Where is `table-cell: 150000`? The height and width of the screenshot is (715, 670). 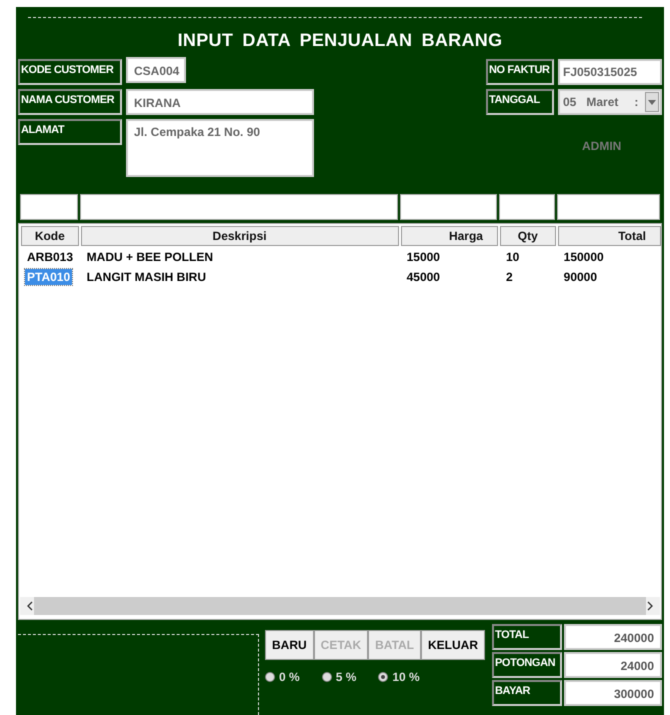 table-cell: 150000 is located at coordinates (584, 257).